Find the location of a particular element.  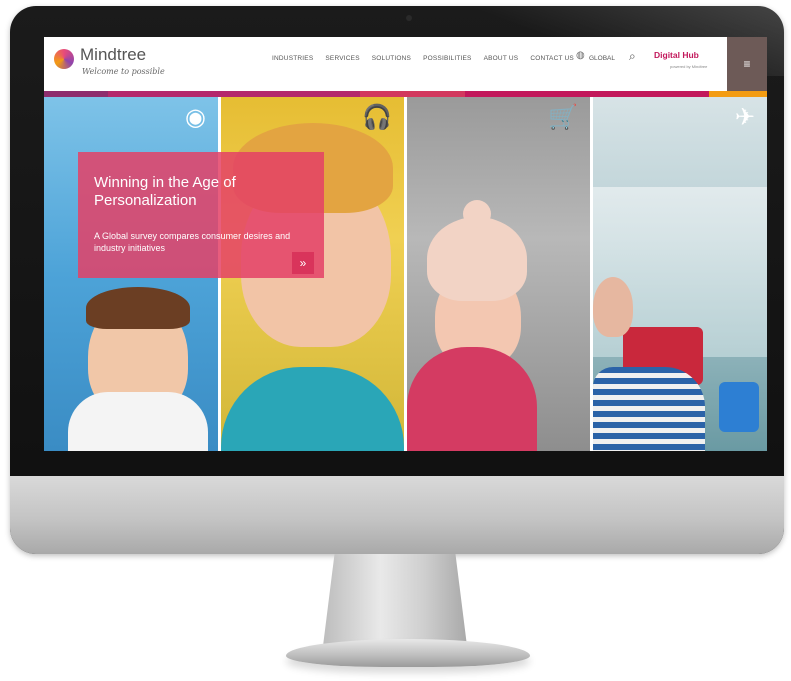

monitor-stand-base is located at coordinates (408, 653).